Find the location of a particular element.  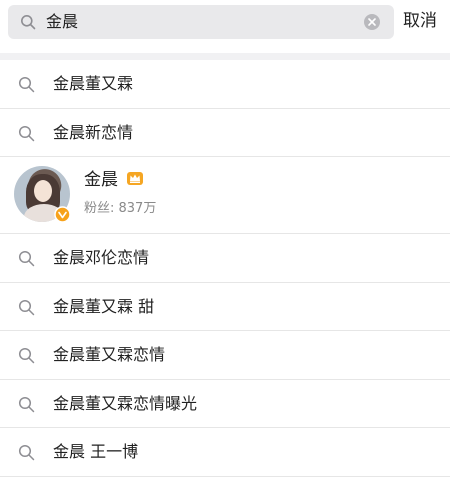

cancel-button: 取消 is located at coordinates (420, 21).